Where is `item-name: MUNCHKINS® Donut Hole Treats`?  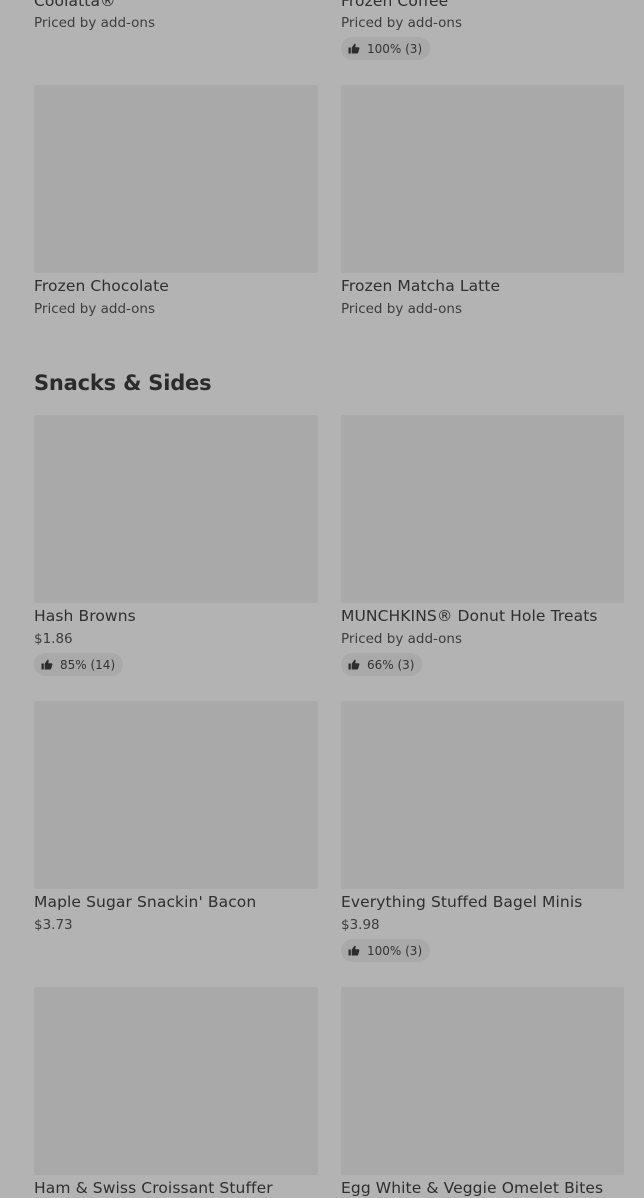
item-name: MUNCHKINS® Donut Hole Treats is located at coordinates (469, 616).